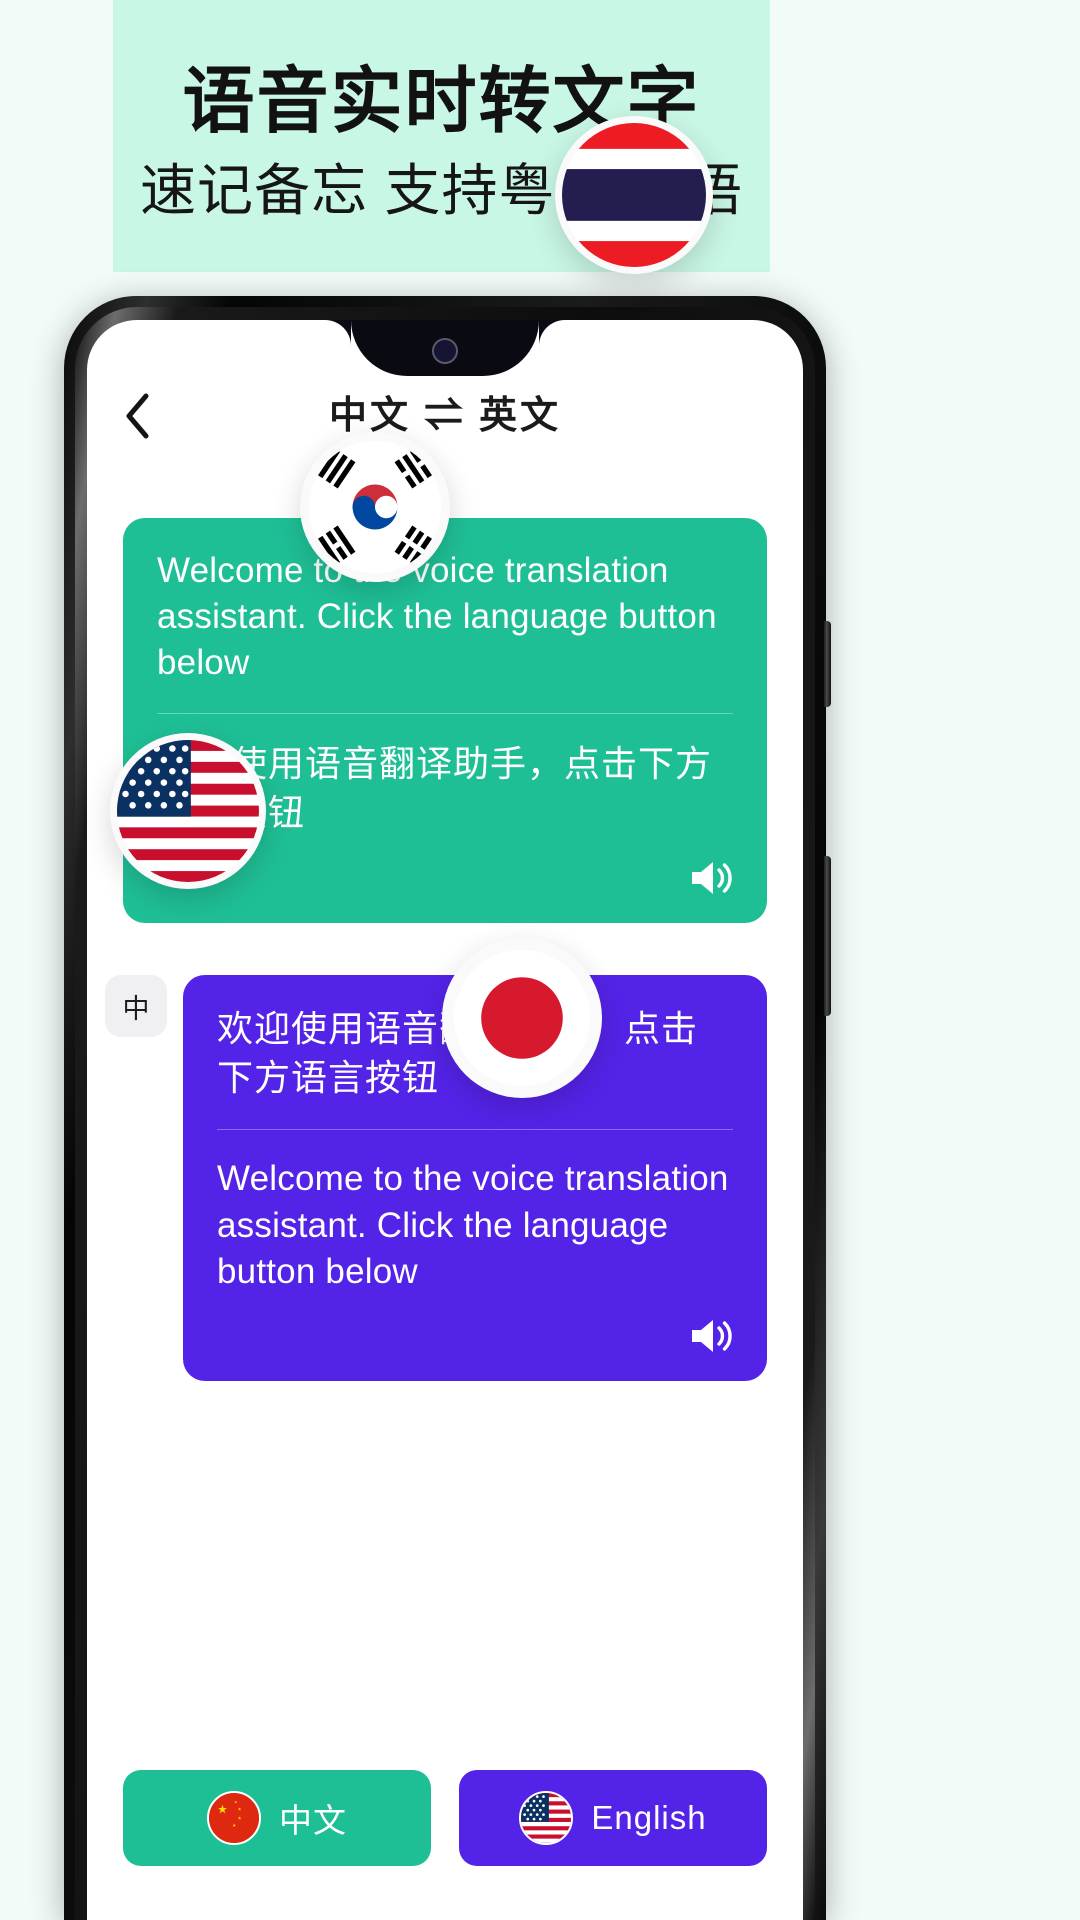 The image size is (1080, 1920). What do you see at coordinates (277, 1818) in the screenshot?
I see `language-button-chinese: 中文` at bounding box center [277, 1818].